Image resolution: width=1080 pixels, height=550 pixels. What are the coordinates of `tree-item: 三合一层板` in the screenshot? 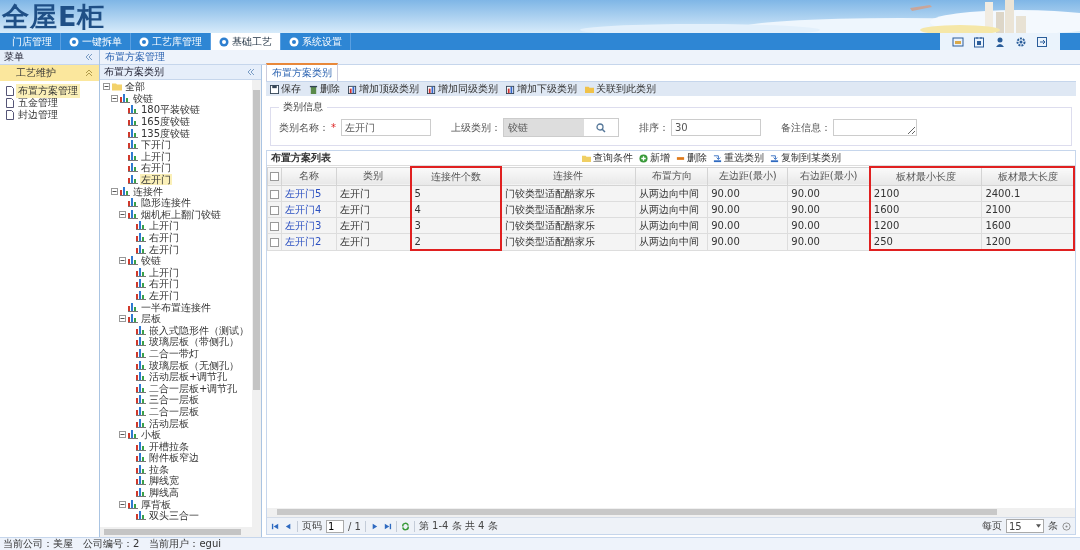 It's located at (174, 400).